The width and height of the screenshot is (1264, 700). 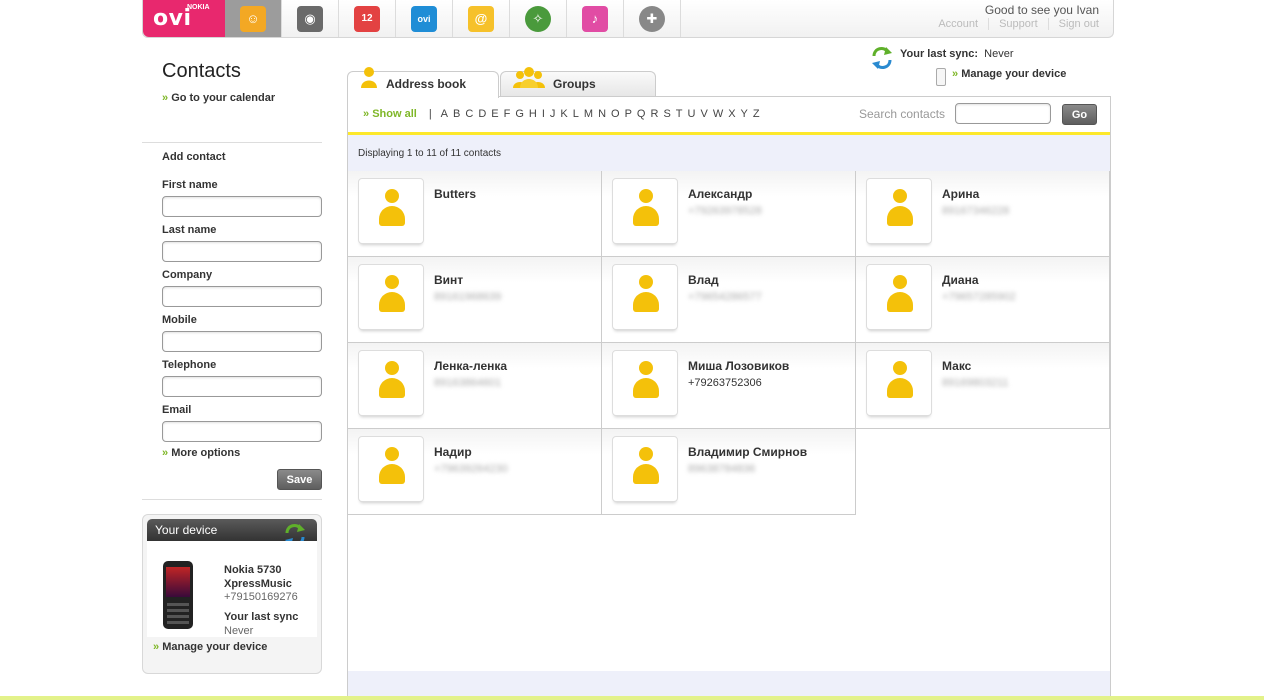 I want to click on nav-store: ovi, so click(x=424, y=18).